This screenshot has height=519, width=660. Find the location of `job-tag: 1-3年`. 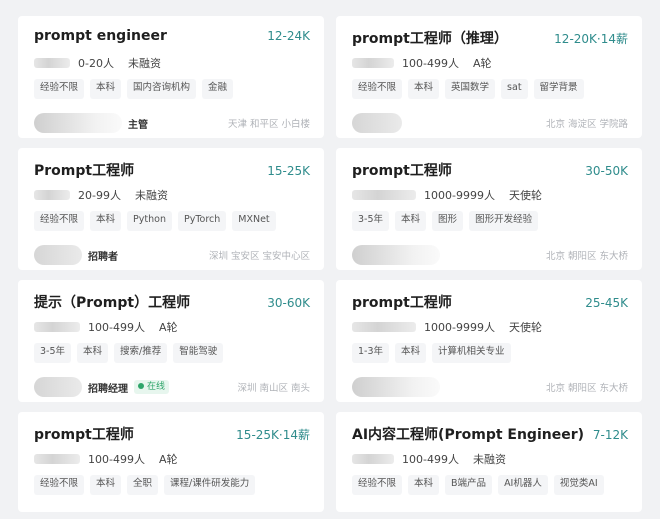

job-tag: 1-3年 is located at coordinates (371, 353).